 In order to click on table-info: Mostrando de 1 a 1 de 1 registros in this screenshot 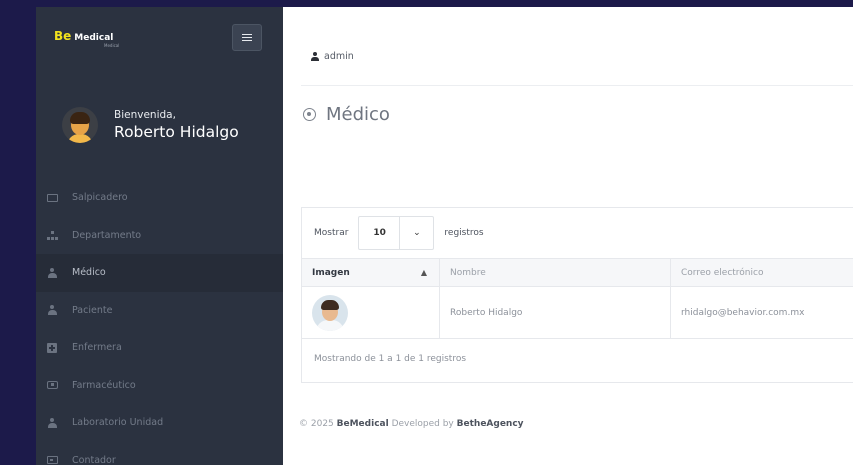, I will do `click(390, 359)`.